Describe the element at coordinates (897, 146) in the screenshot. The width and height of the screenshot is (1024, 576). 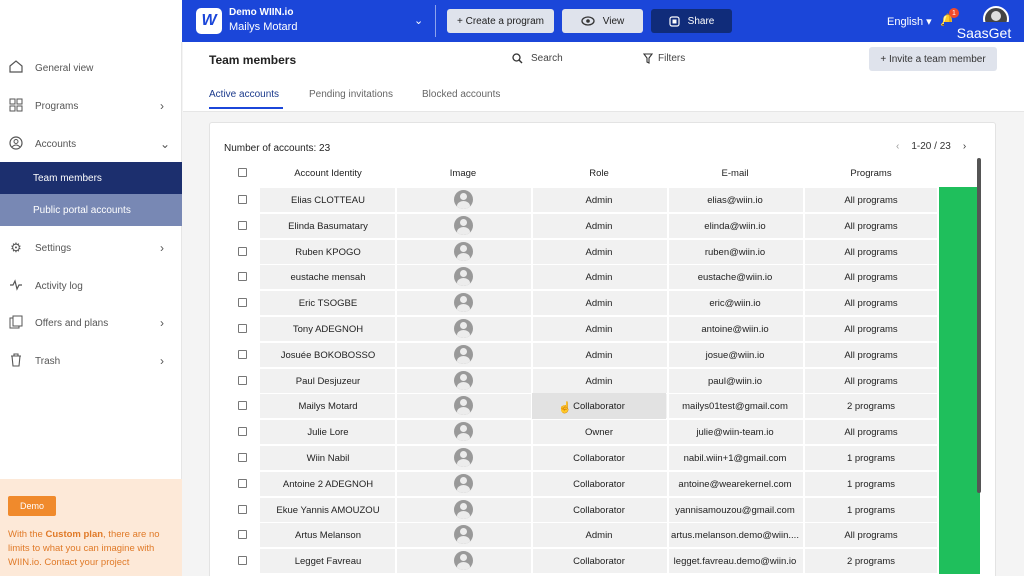
I see `chevron-left-icon: ‹` at that location.